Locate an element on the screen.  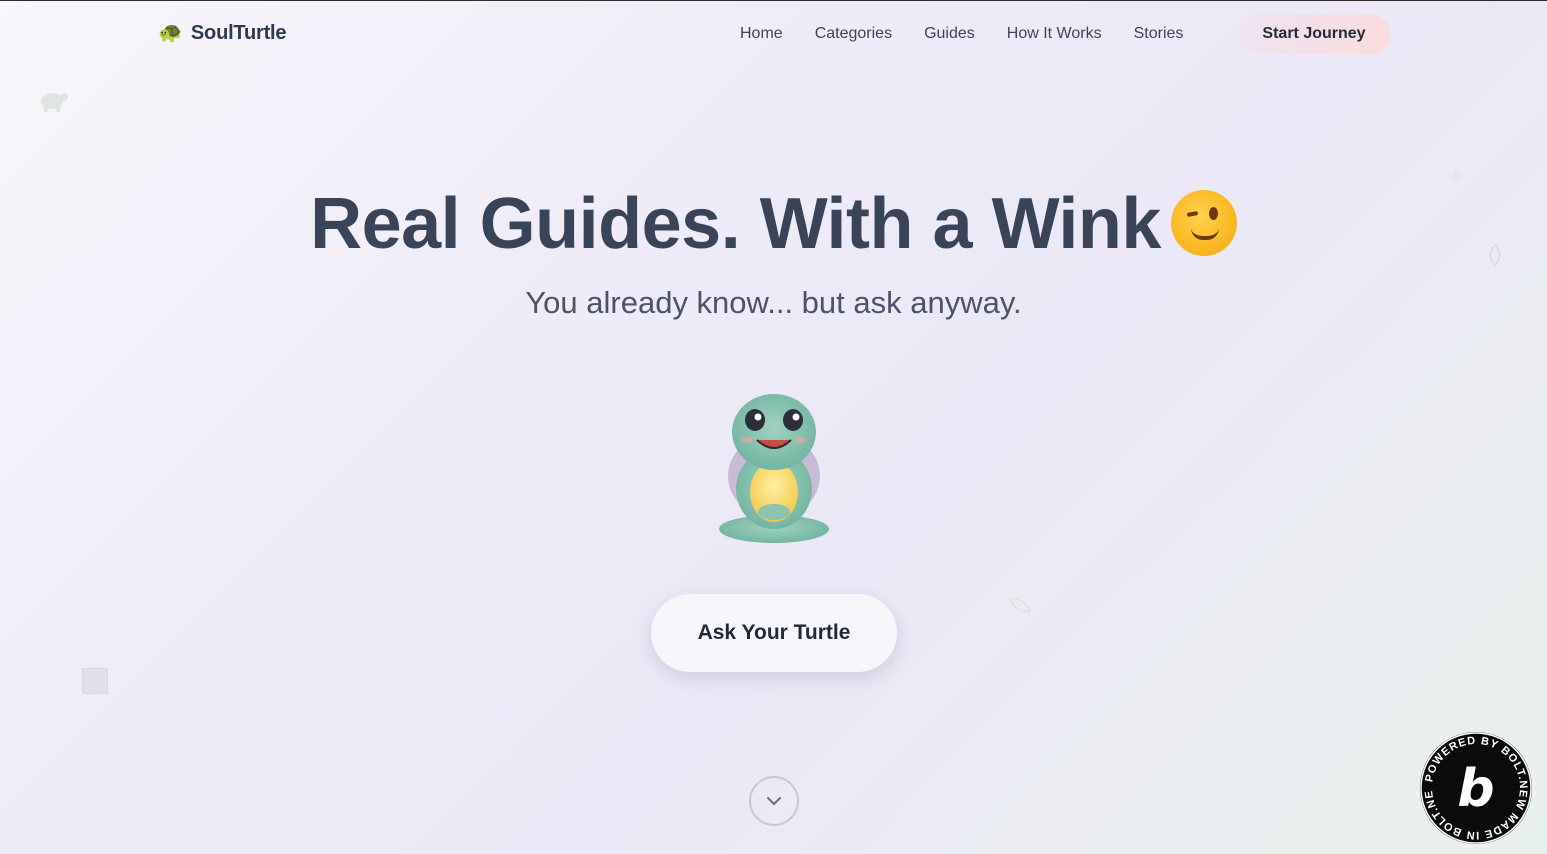
brand-name: SoulTurtle is located at coordinates (238, 32).